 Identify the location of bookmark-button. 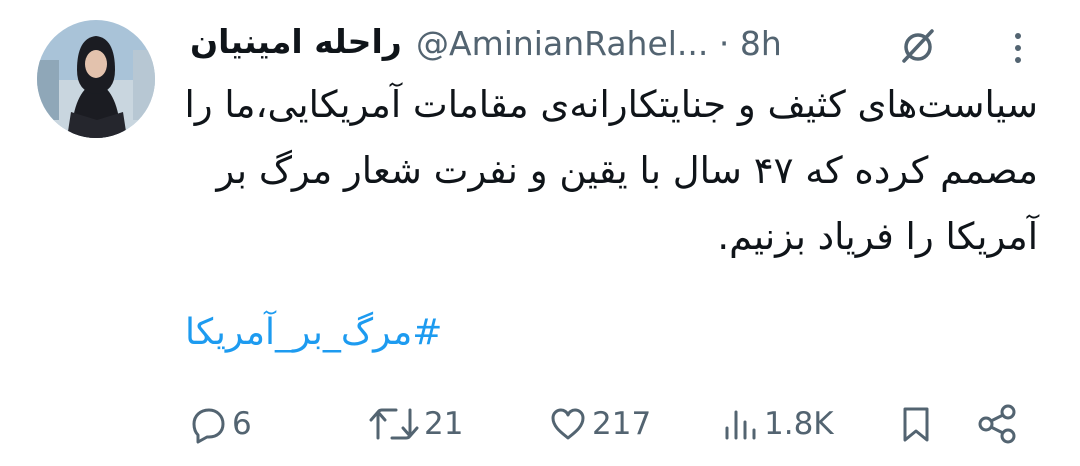
(916, 424).